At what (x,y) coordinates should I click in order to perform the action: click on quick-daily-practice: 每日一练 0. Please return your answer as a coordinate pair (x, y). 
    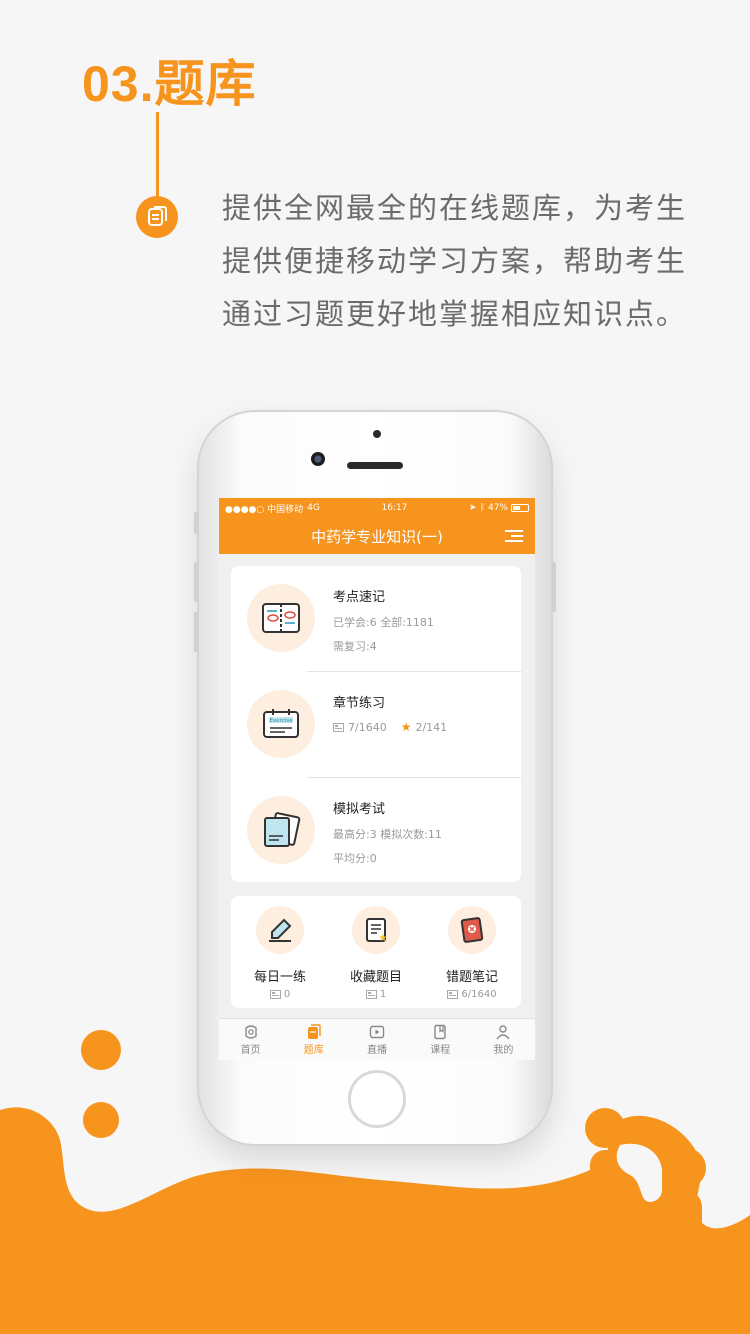
    Looking at the image, I should click on (280, 952).